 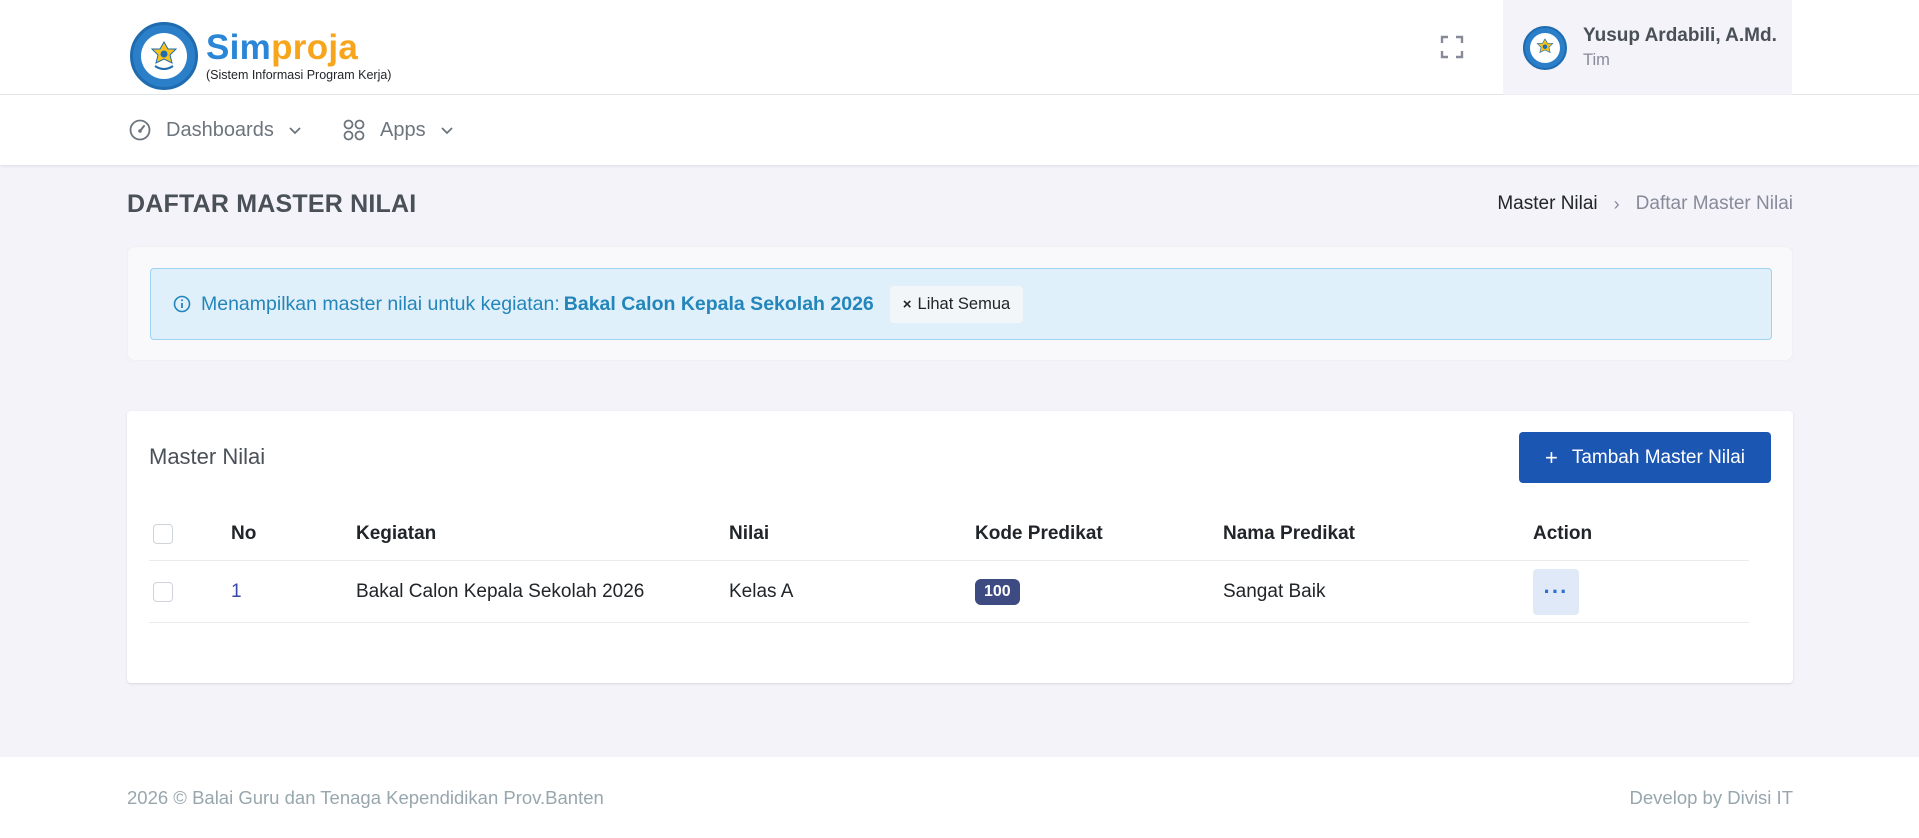 What do you see at coordinates (761, 591) in the screenshot?
I see `row-nilai: Kelas A` at bounding box center [761, 591].